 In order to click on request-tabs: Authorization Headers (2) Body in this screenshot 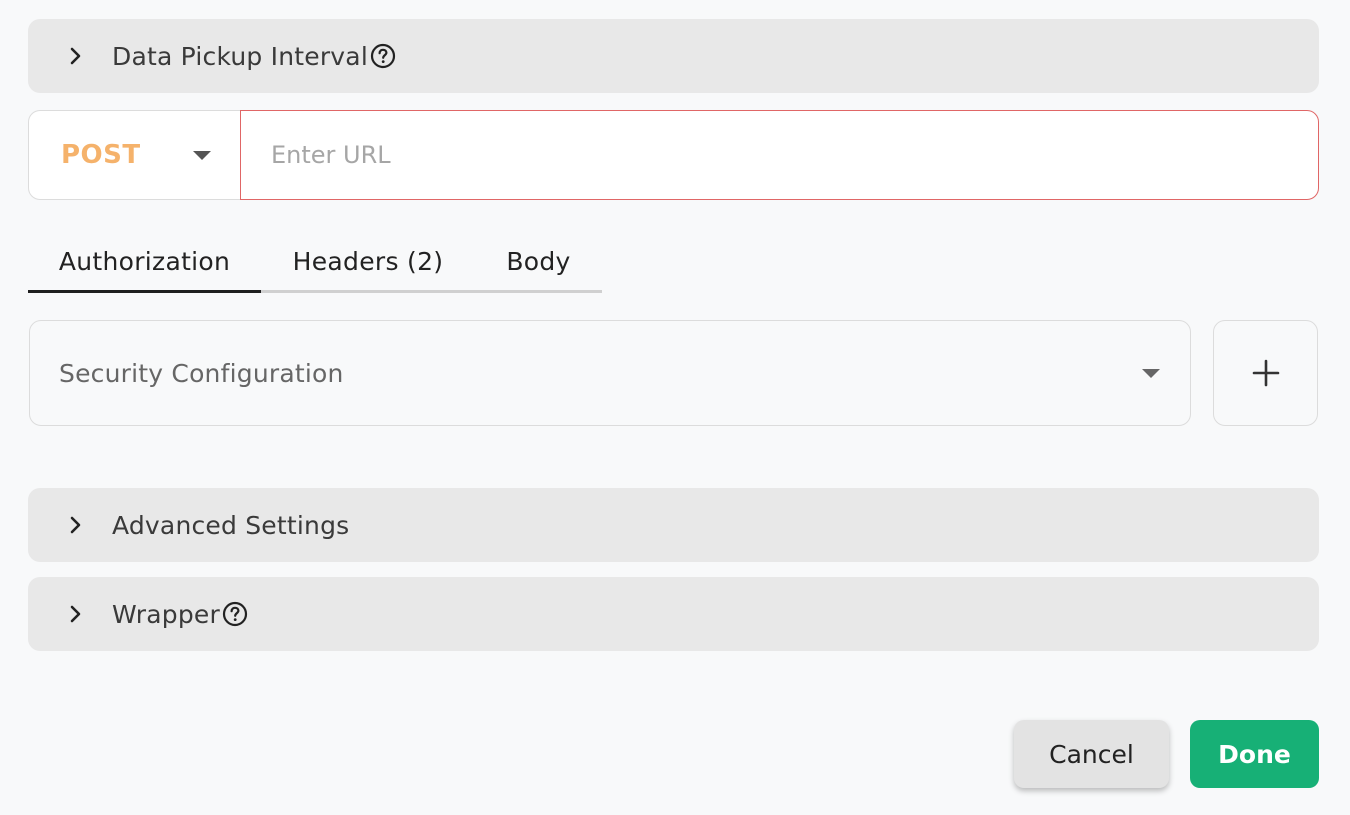, I will do `click(315, 262)`.